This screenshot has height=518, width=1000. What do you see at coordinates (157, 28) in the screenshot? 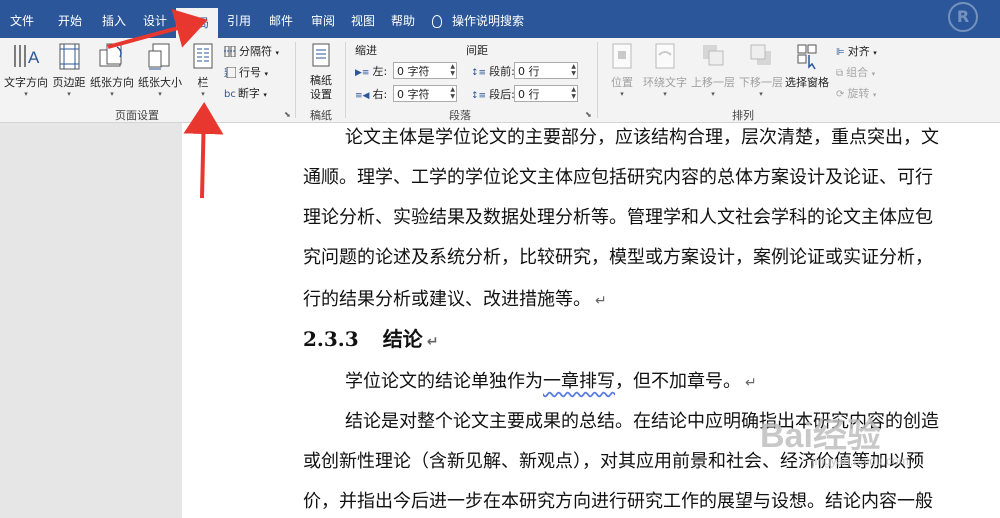
I see `arrow-to-layout-tab` at bounding box center [157, 28].